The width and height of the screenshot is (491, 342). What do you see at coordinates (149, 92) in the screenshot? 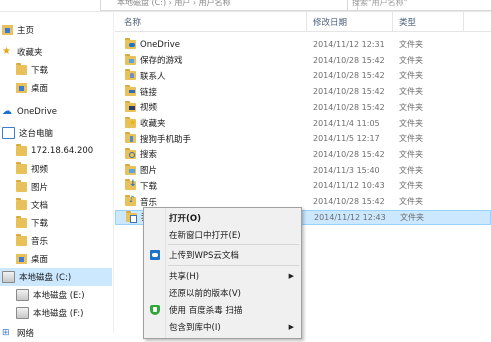
I see `file-name-label: 链接` at bounding box center [149, 92].